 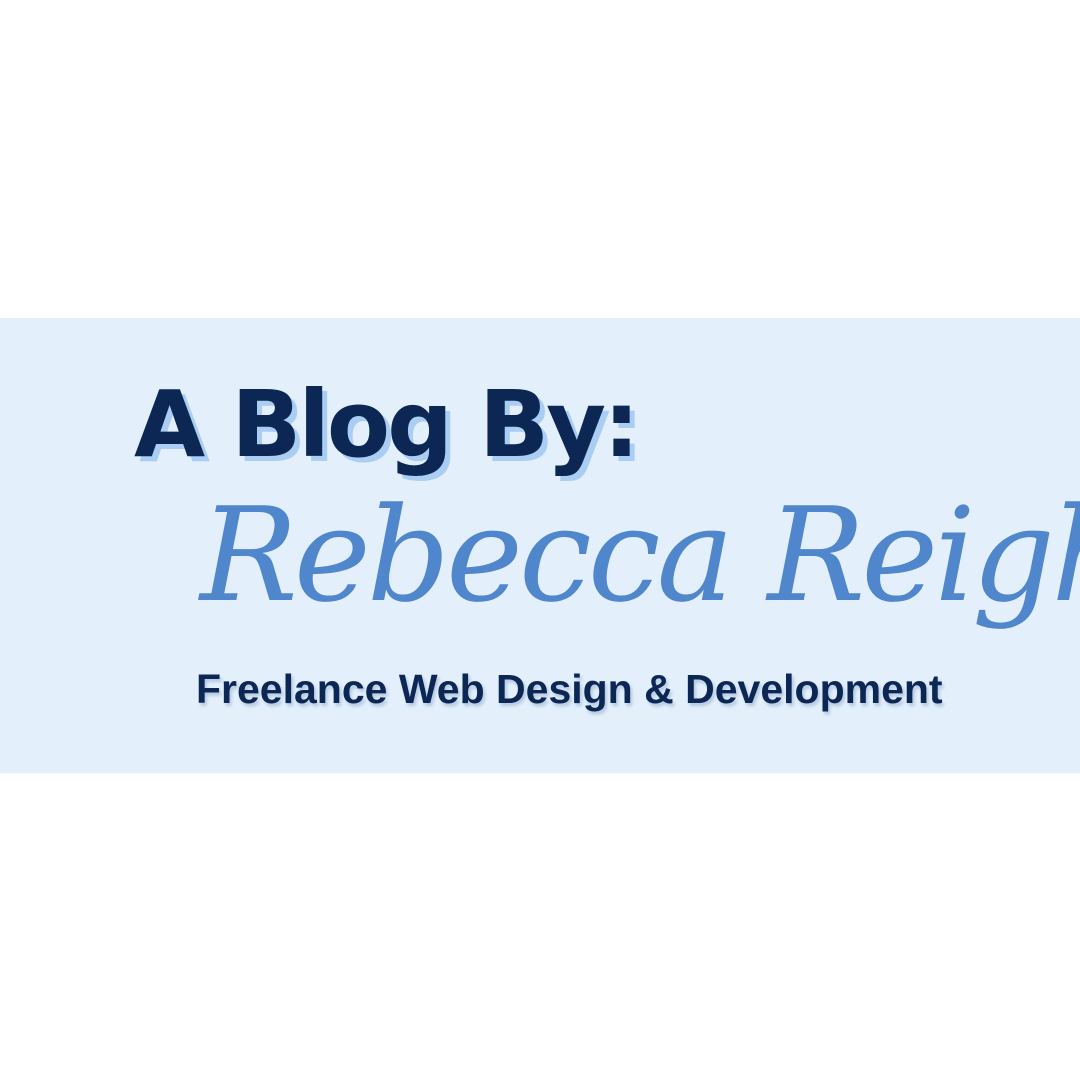 I want to click on tagline: Freelance Web Design & Development, so click(x=569, y=689).